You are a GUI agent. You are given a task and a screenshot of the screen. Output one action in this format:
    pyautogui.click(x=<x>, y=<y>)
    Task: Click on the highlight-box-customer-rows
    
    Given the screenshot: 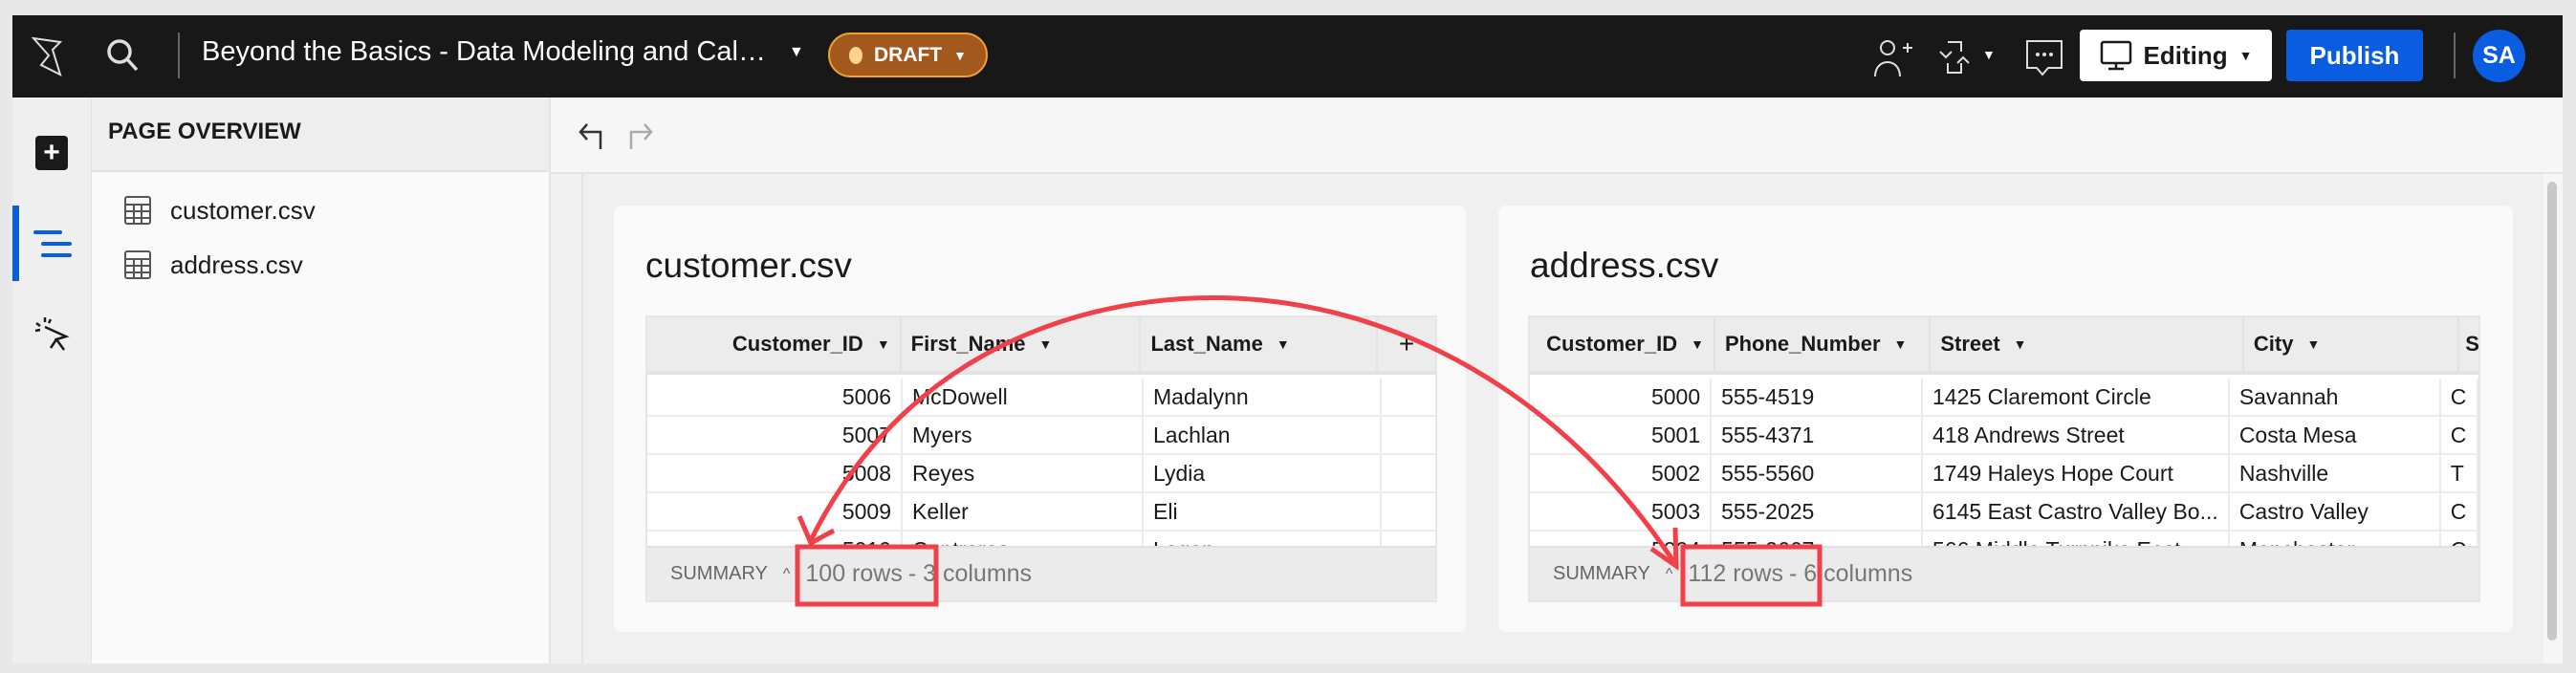 What is the action you would take?
    pyautogui.click(x=867, y=575)
    